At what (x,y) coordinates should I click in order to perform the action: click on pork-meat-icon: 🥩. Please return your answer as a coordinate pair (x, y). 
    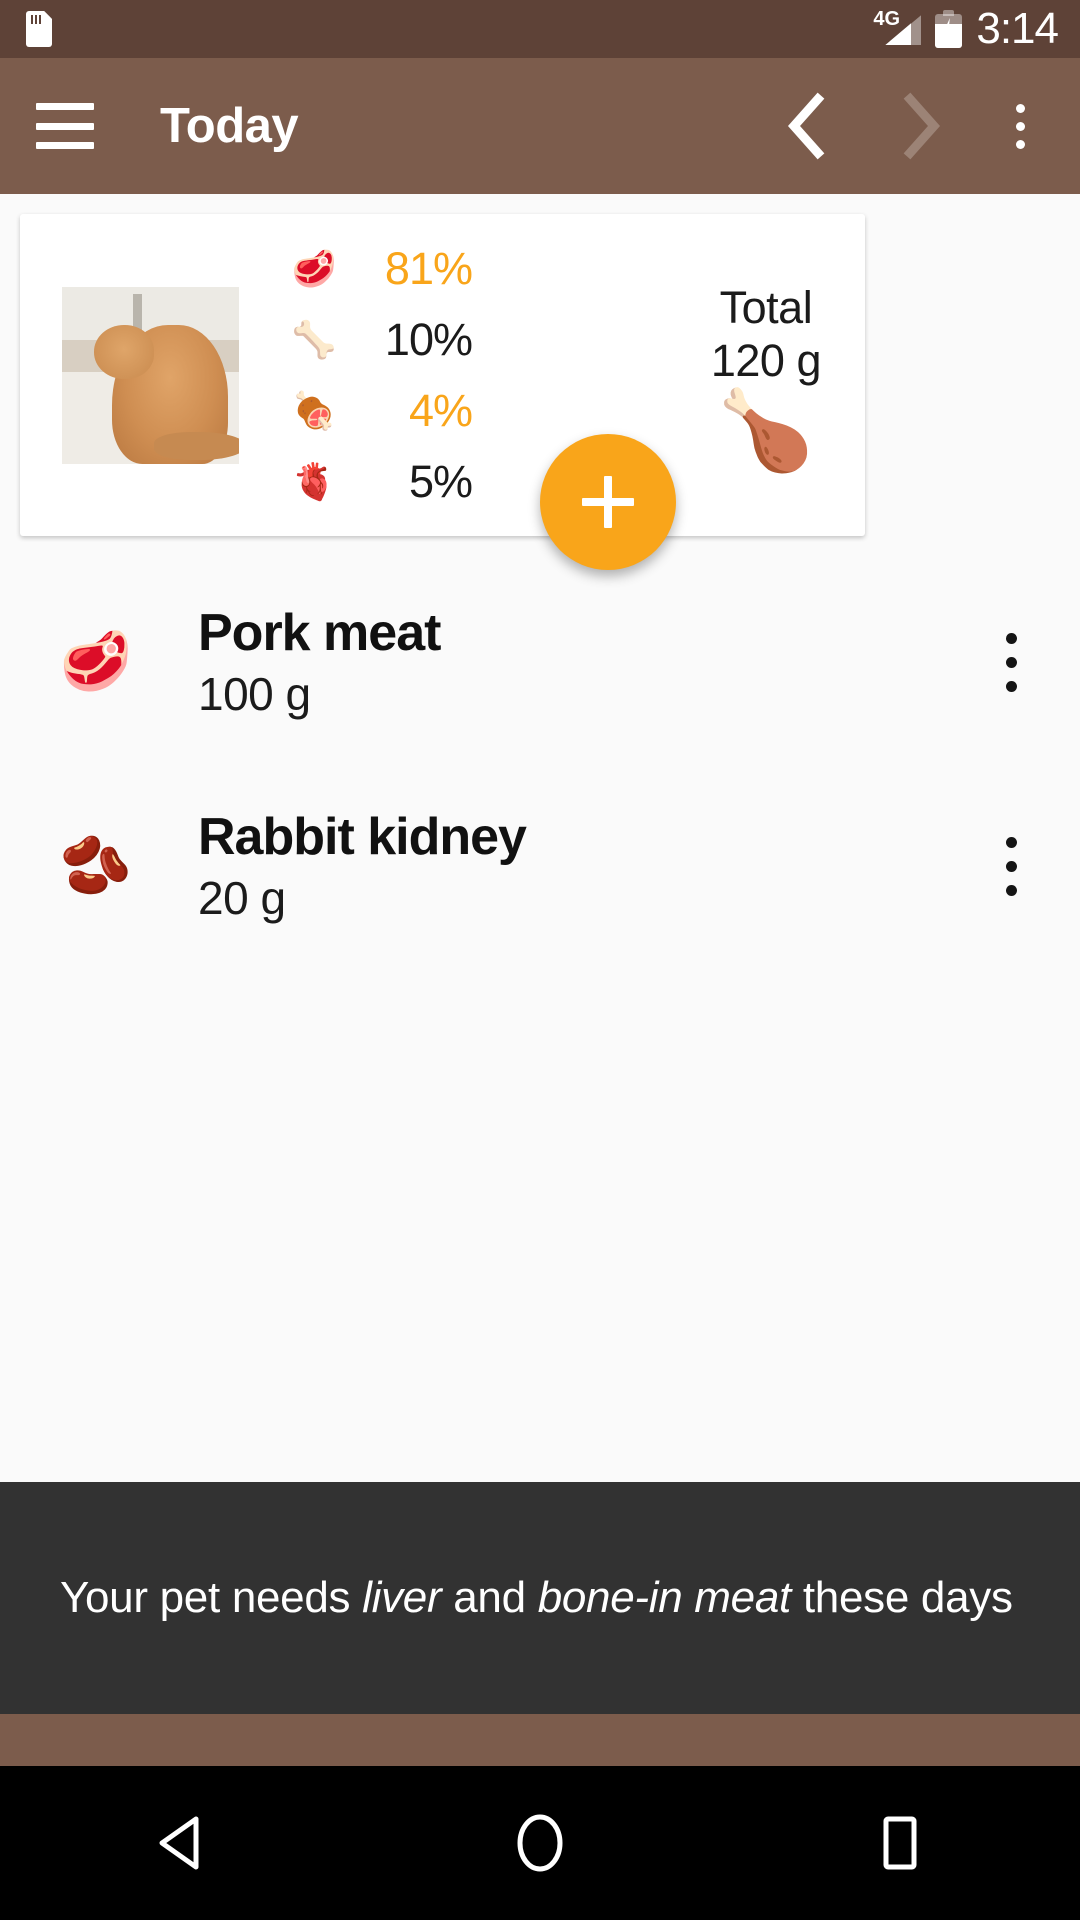
    Looking at the image, I should click on (96, 661).